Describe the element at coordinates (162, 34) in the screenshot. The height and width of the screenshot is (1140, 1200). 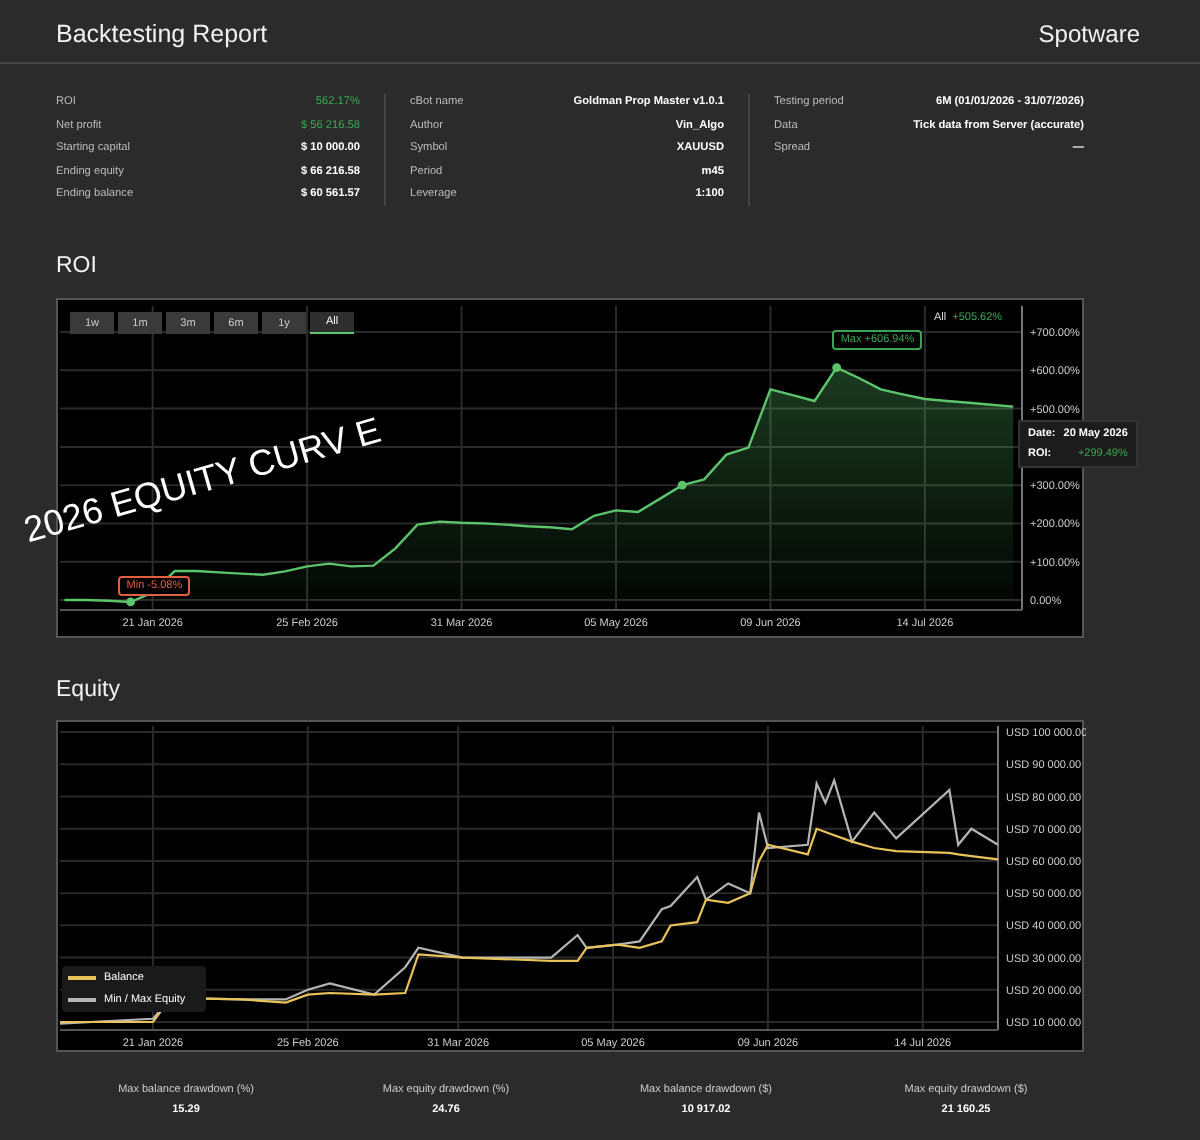
I see `report-title: Backtesting Report` at that location.